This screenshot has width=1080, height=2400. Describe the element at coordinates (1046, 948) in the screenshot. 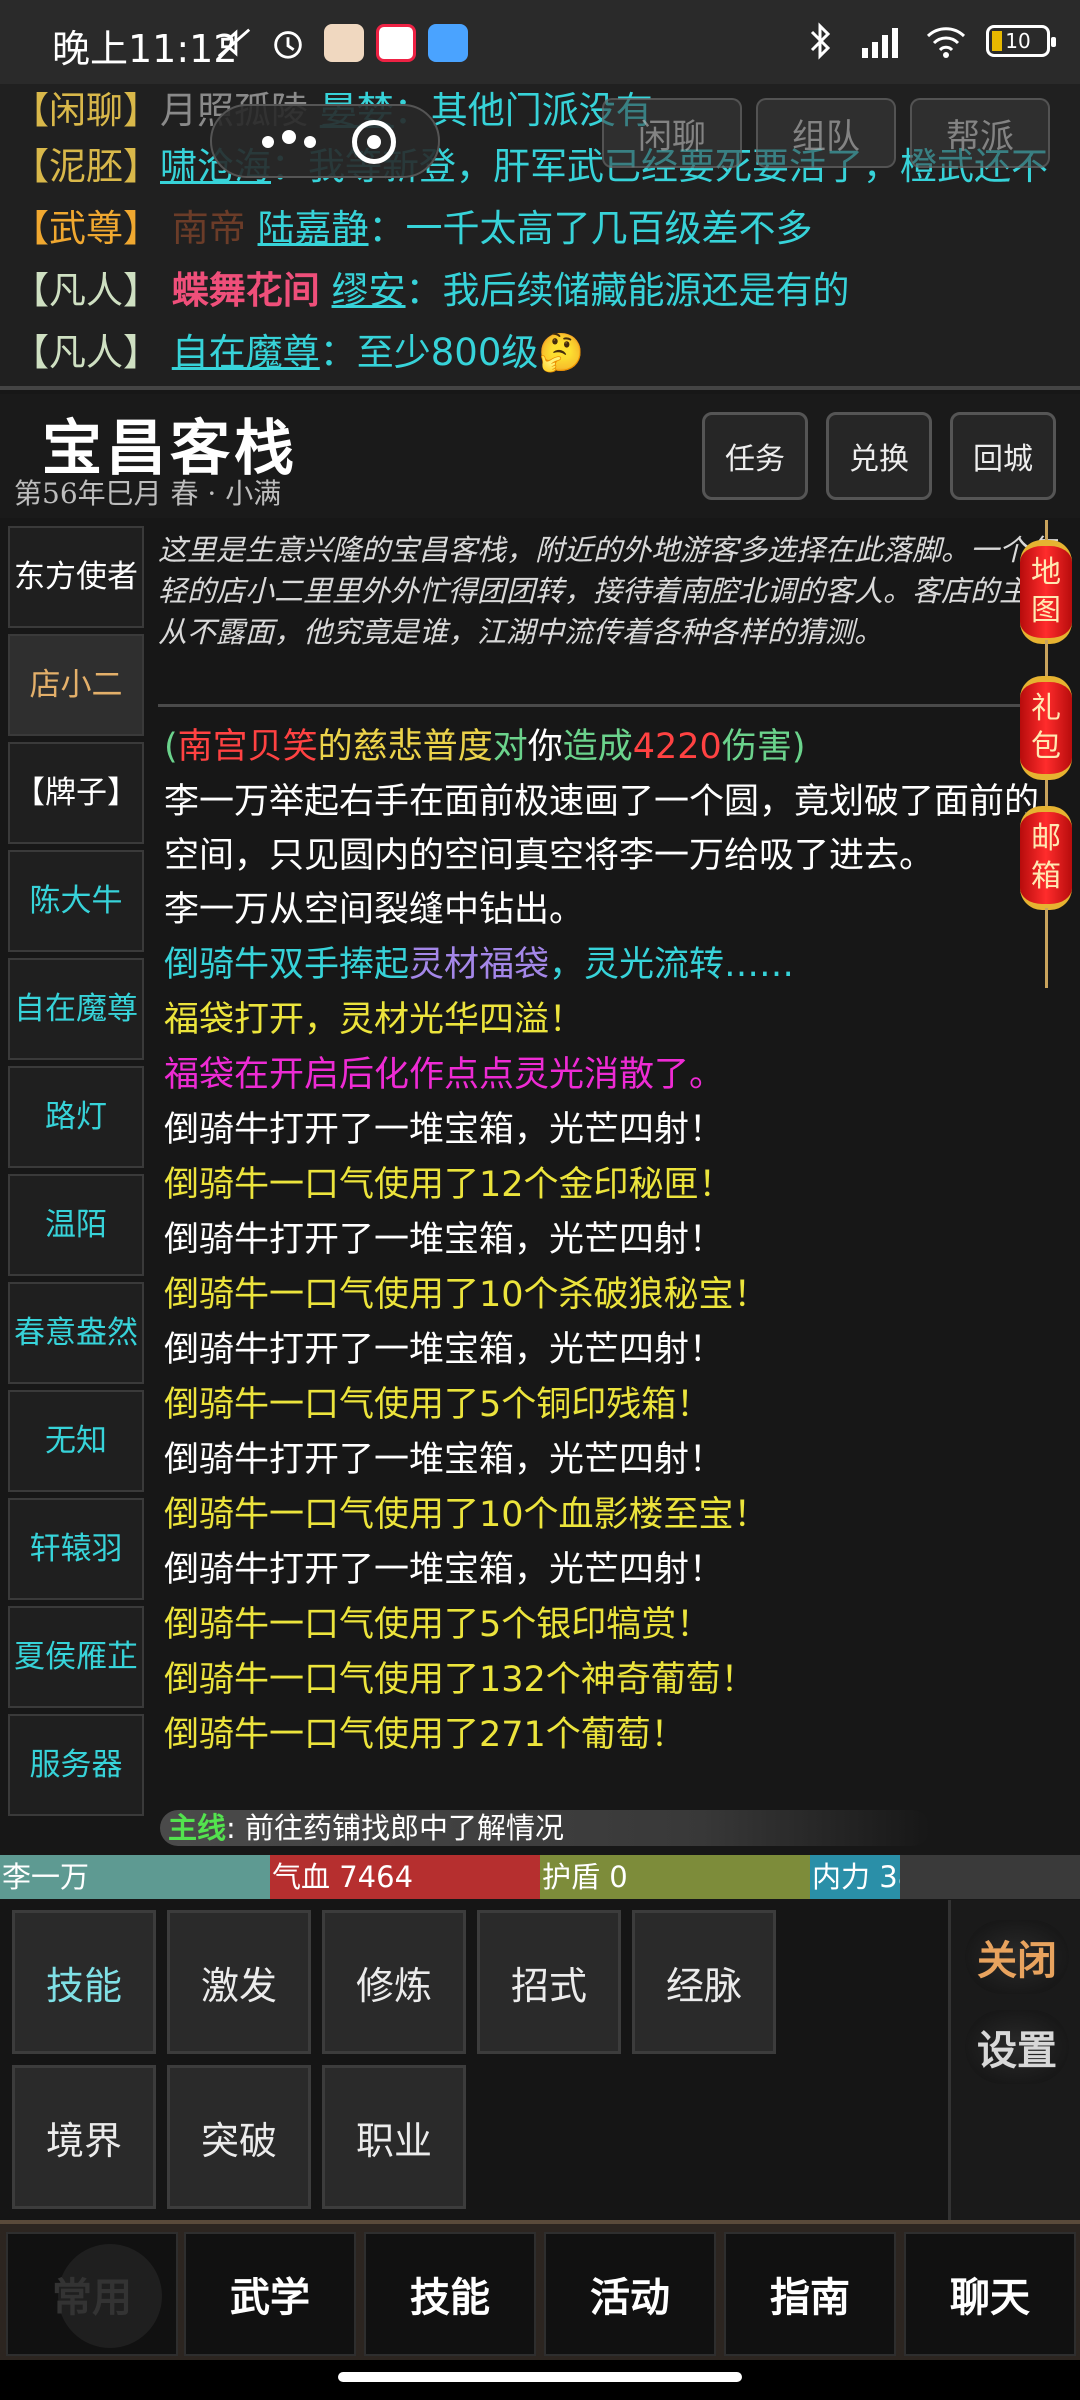

I see `lantern-tassel` at that location.